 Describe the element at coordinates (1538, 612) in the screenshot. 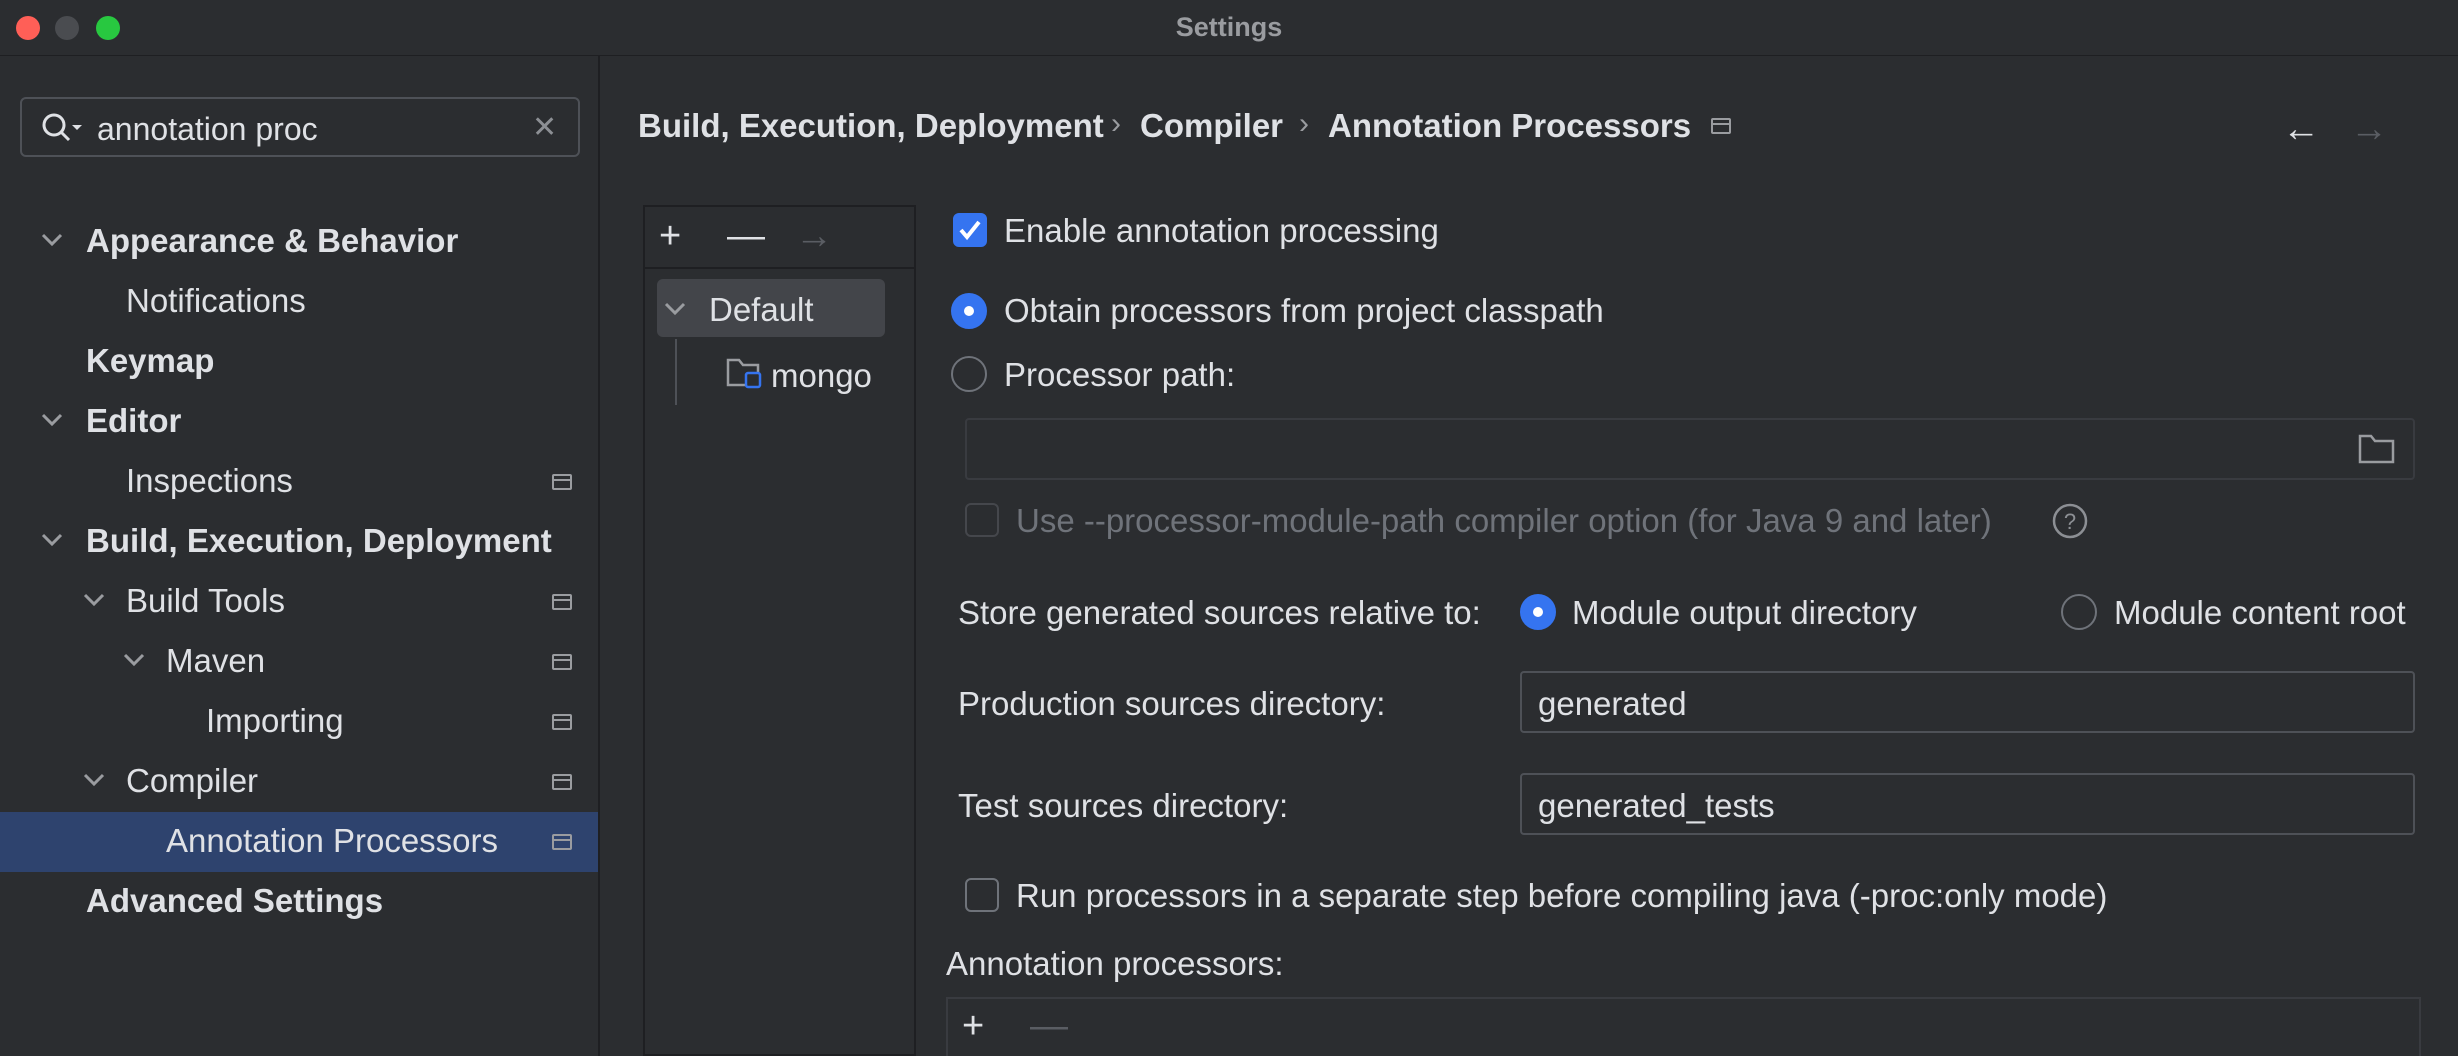

I see `module-output-radio` at that location.